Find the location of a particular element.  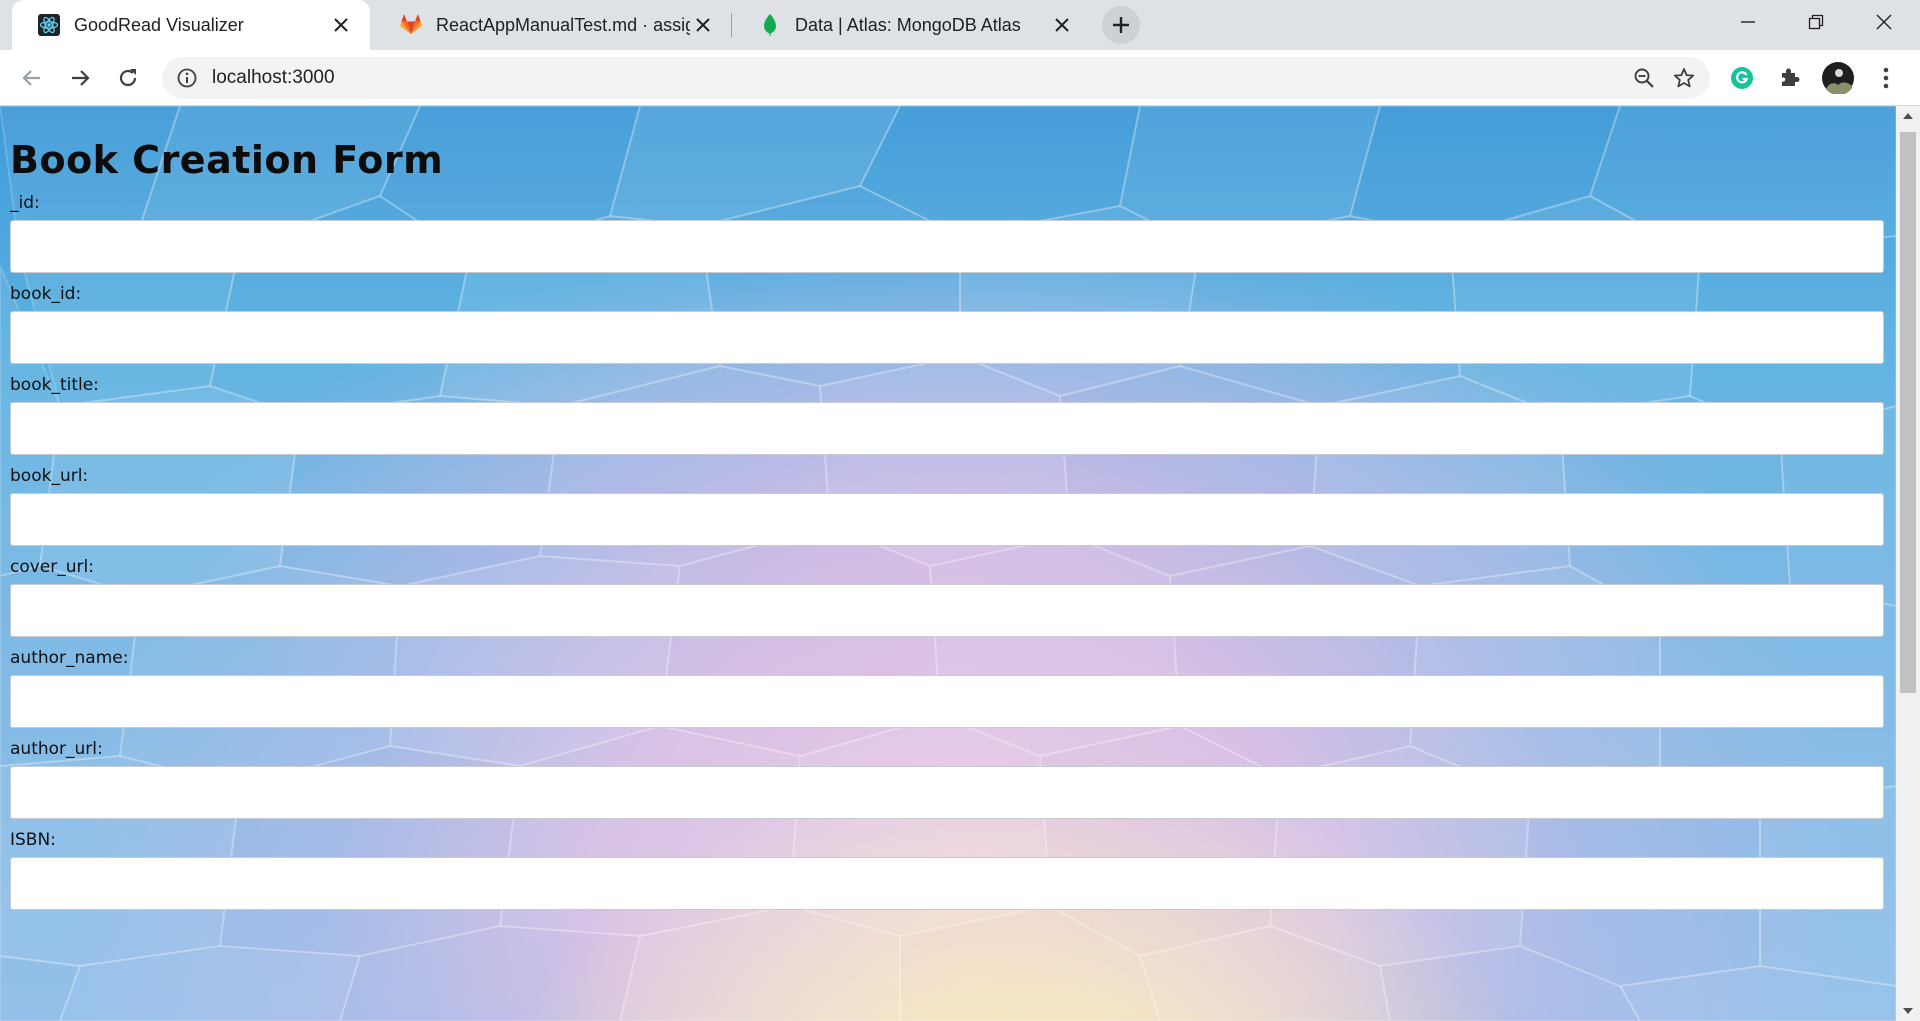

cover-url-input is located at coordinates (947, 610).